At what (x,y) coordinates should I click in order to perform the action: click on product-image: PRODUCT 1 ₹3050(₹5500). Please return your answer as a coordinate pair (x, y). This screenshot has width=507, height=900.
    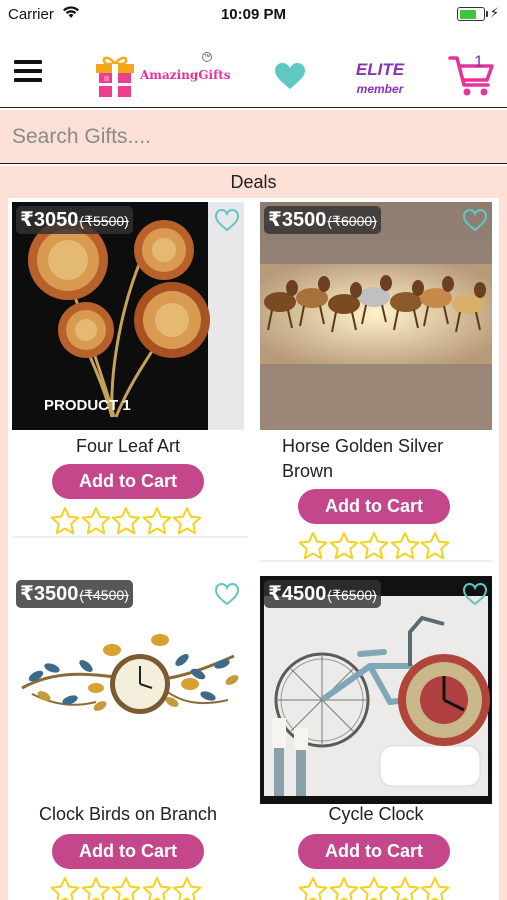
    Looking at the image, I should click on (128, 316).